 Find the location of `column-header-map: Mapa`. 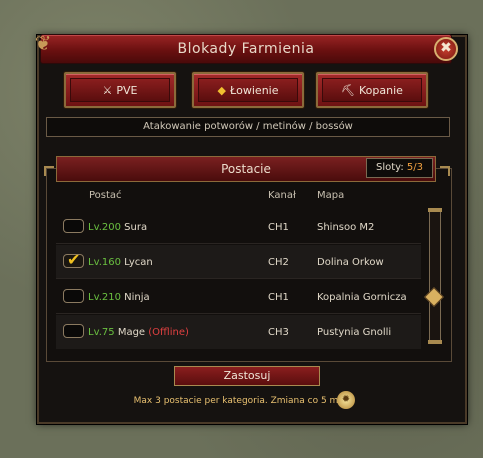

column-header-map: Mapa is located at coordinates (331, 195).